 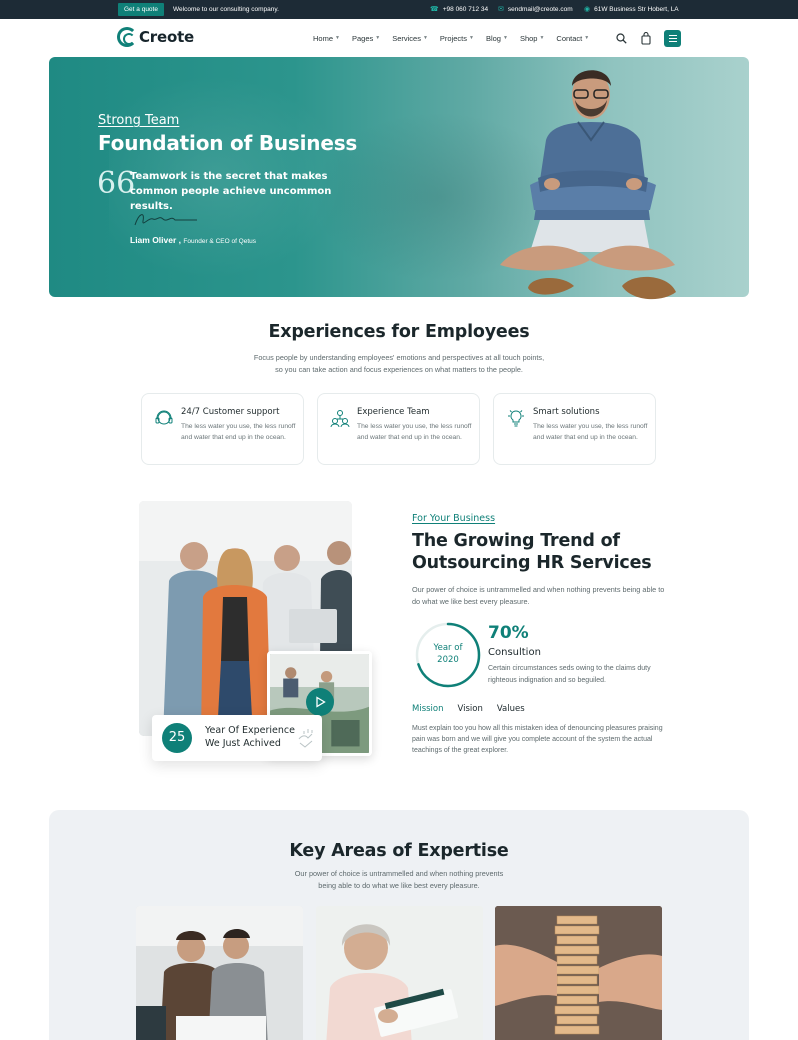 I want to click on nav-label: Shop, so click(x=528, y=38).